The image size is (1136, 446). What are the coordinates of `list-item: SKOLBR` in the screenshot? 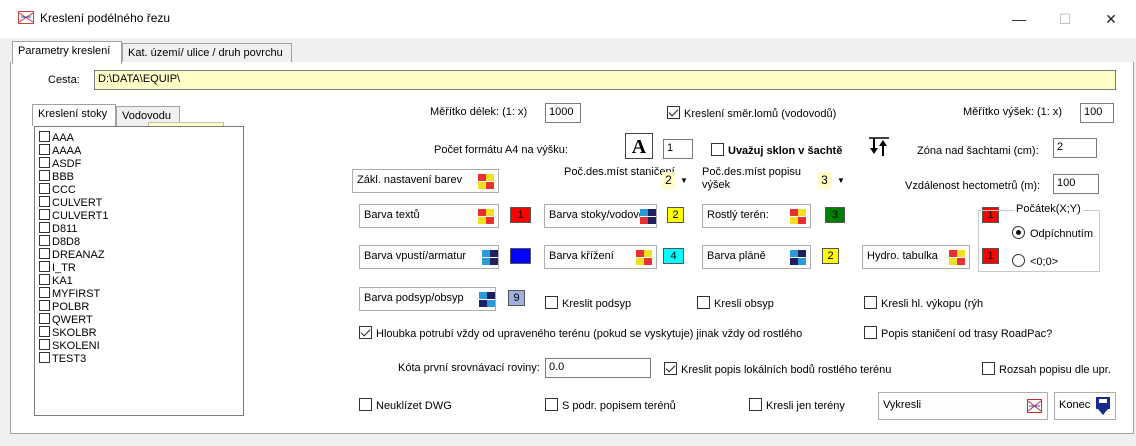 It's located at (68, 332).